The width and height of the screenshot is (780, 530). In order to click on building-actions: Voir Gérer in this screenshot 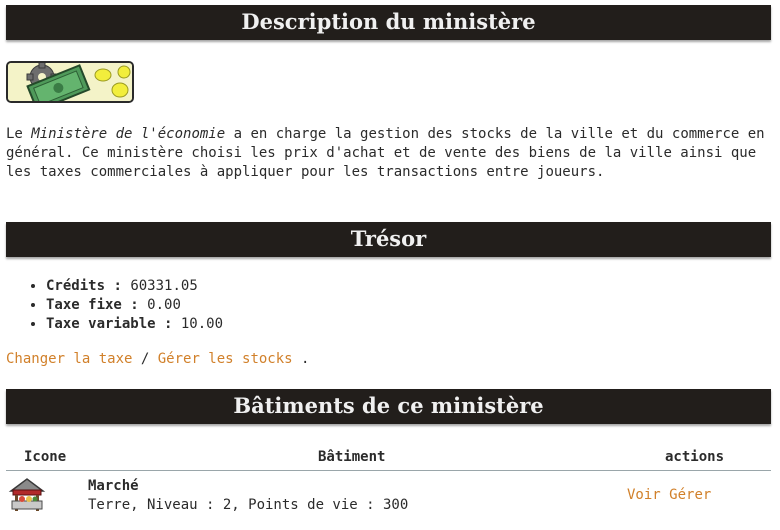, I will do `click(669, 495)`.